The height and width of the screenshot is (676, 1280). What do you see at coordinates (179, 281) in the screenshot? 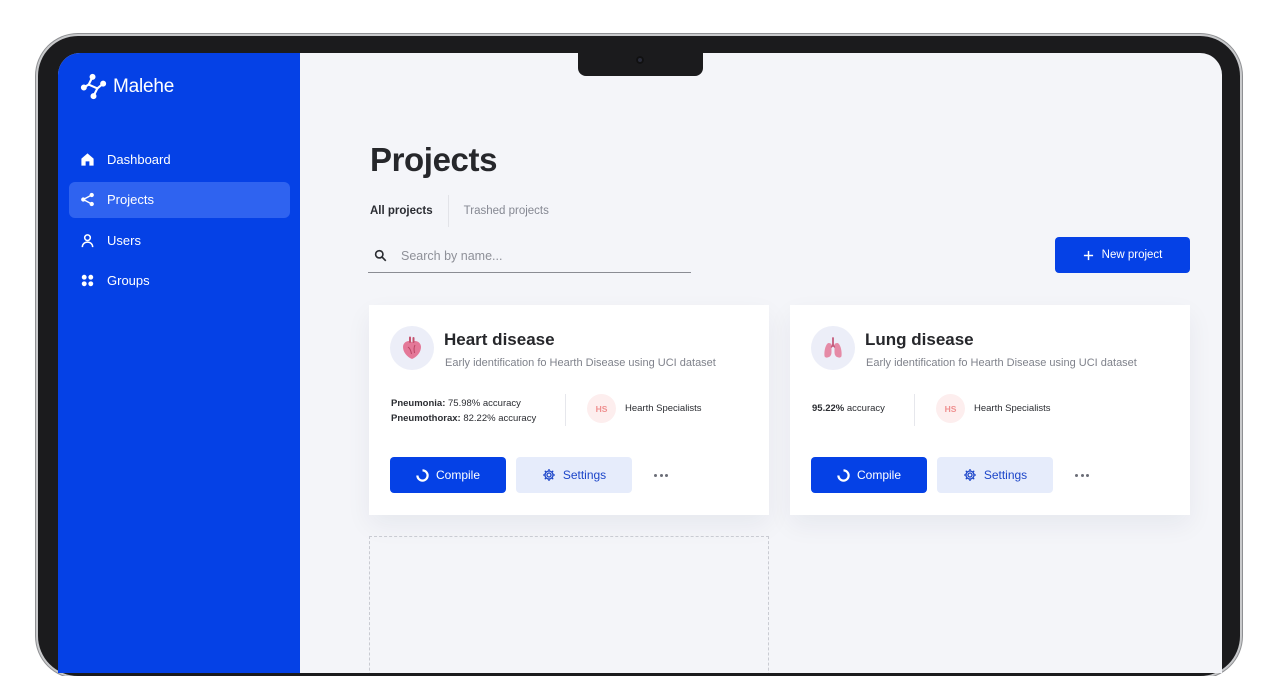
I see `sidebar-item-groups: Groups` at bounding box center [179, 281].